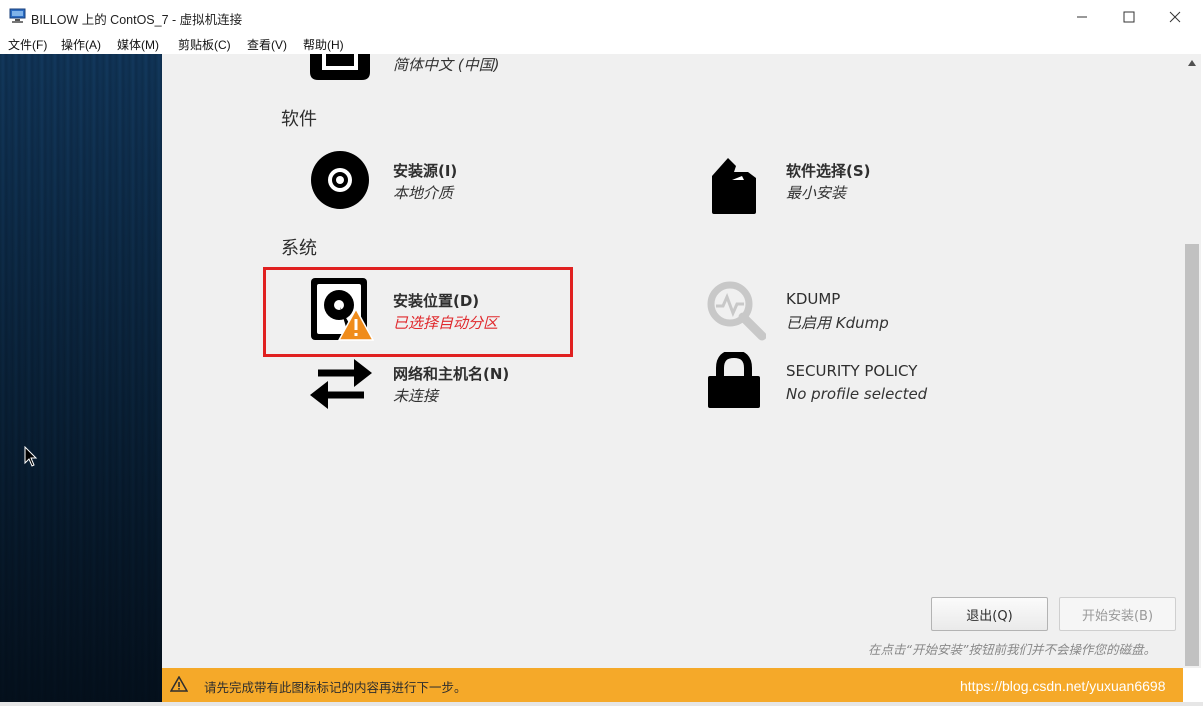  Describe the element at coordinates (31, 456) in the screenshot. I see `mouse-cursor-icon` at that location.